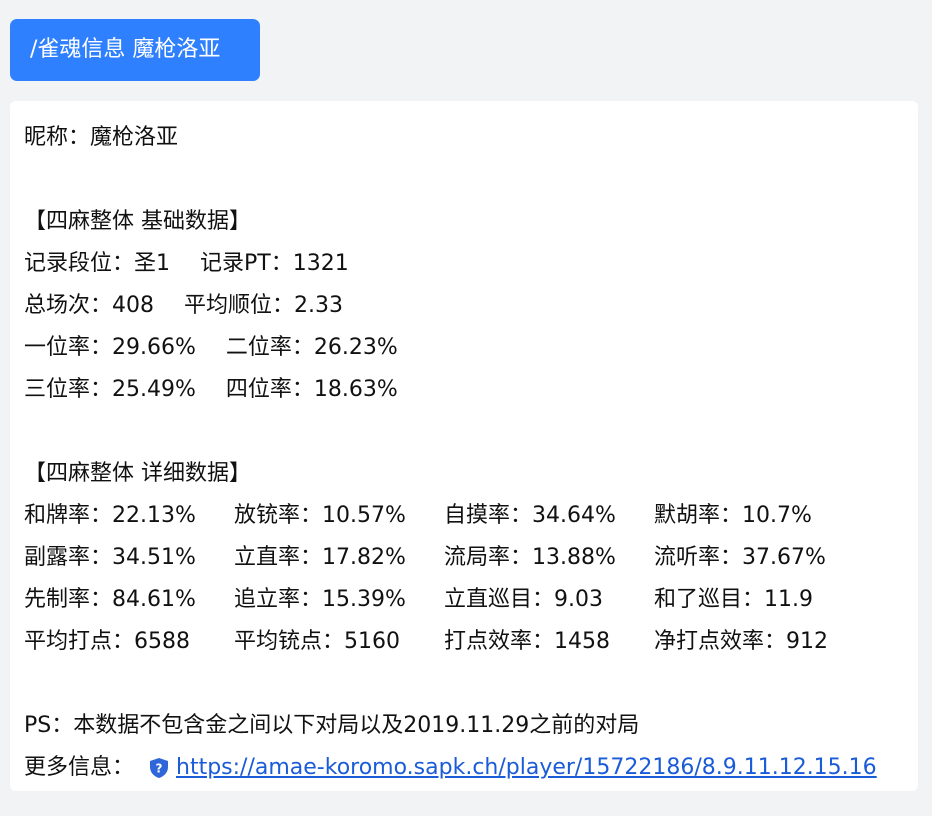  I want to click on detail-stat: 先制率：84.61%, so click(110, 599).